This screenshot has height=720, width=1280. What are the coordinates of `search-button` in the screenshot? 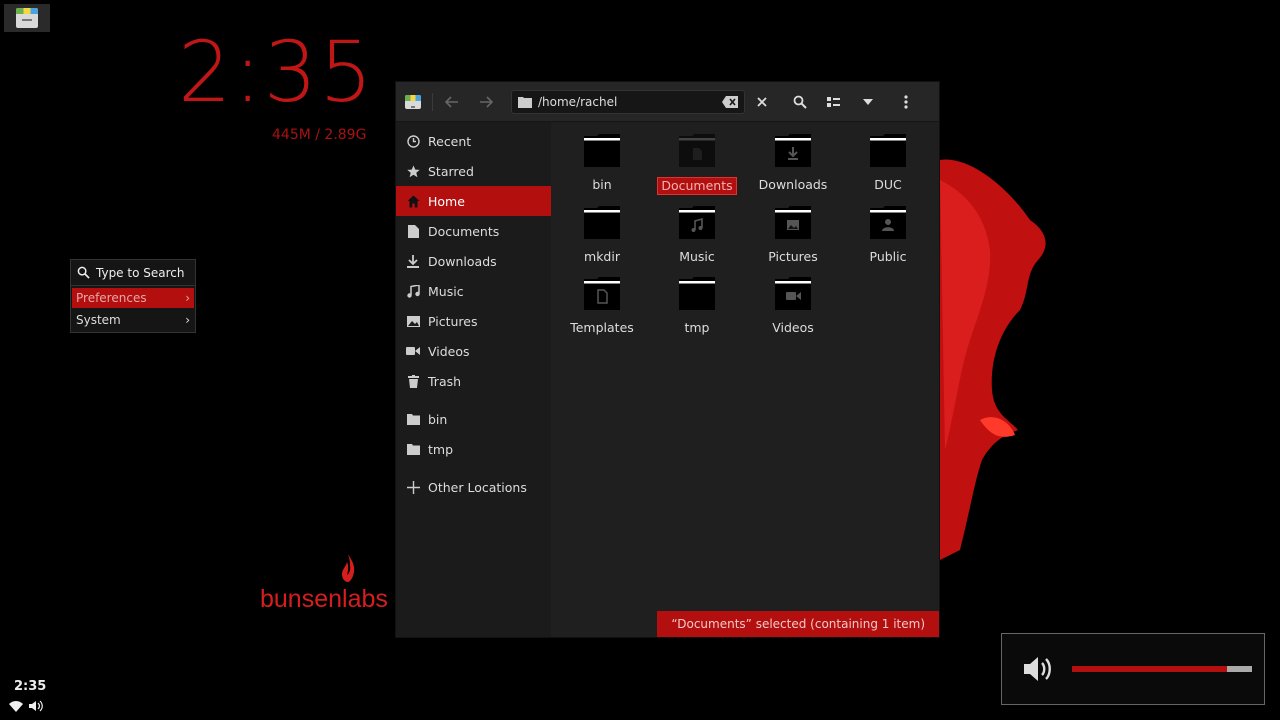 It's located at (800, 102).